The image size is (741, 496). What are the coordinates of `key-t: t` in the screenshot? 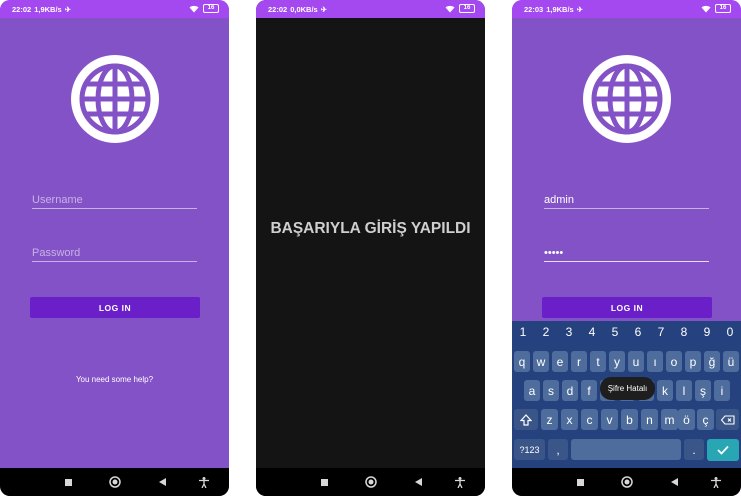 It's located at (598, 361).